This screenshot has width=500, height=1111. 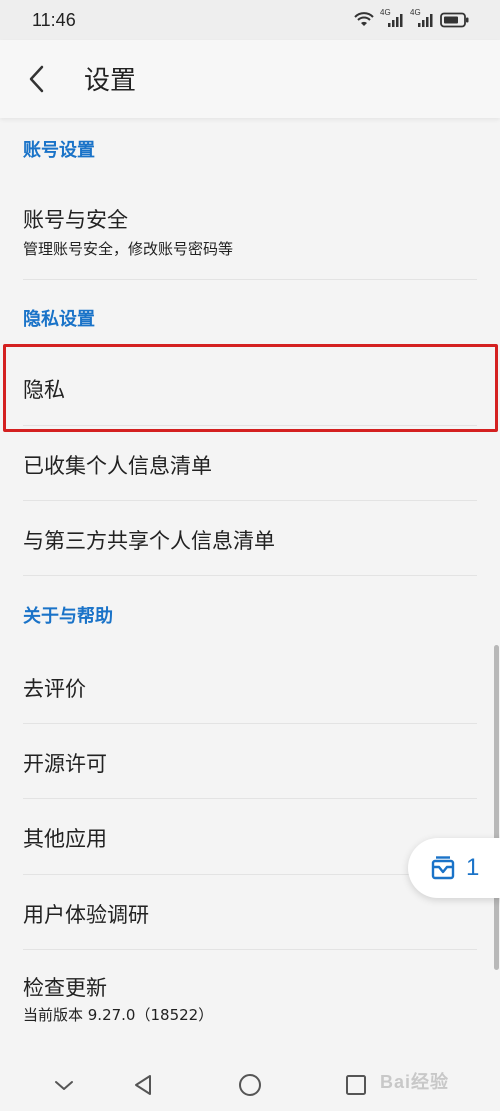 What do you see at coordinates (454, 20) in the screenshot?
I see `battery-icon` at bounding box center [454, 20].